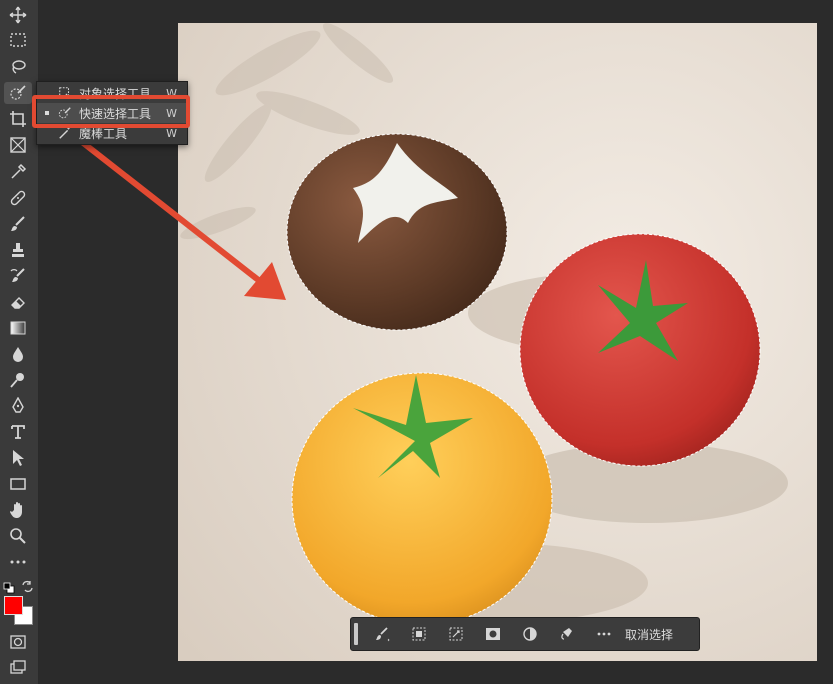 This screenshot has width=833, height=684. I want to click on generative-fill-icon, so click(567, 634).